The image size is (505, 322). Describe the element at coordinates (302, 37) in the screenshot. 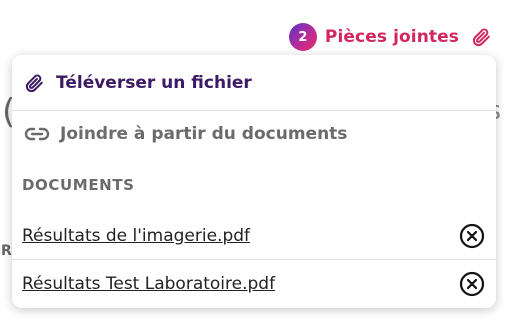

I see `attachments-count-badge: 2` at that location.